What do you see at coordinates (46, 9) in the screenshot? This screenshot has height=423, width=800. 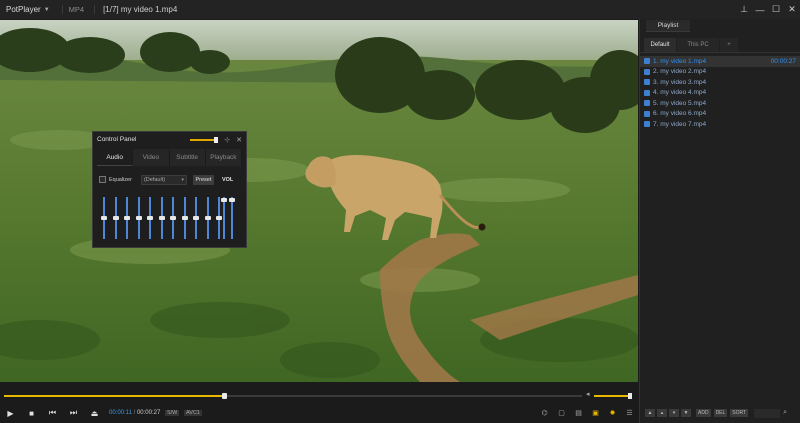 I see `chevron-down-icon: ▼` at bounding box center [46, 9].